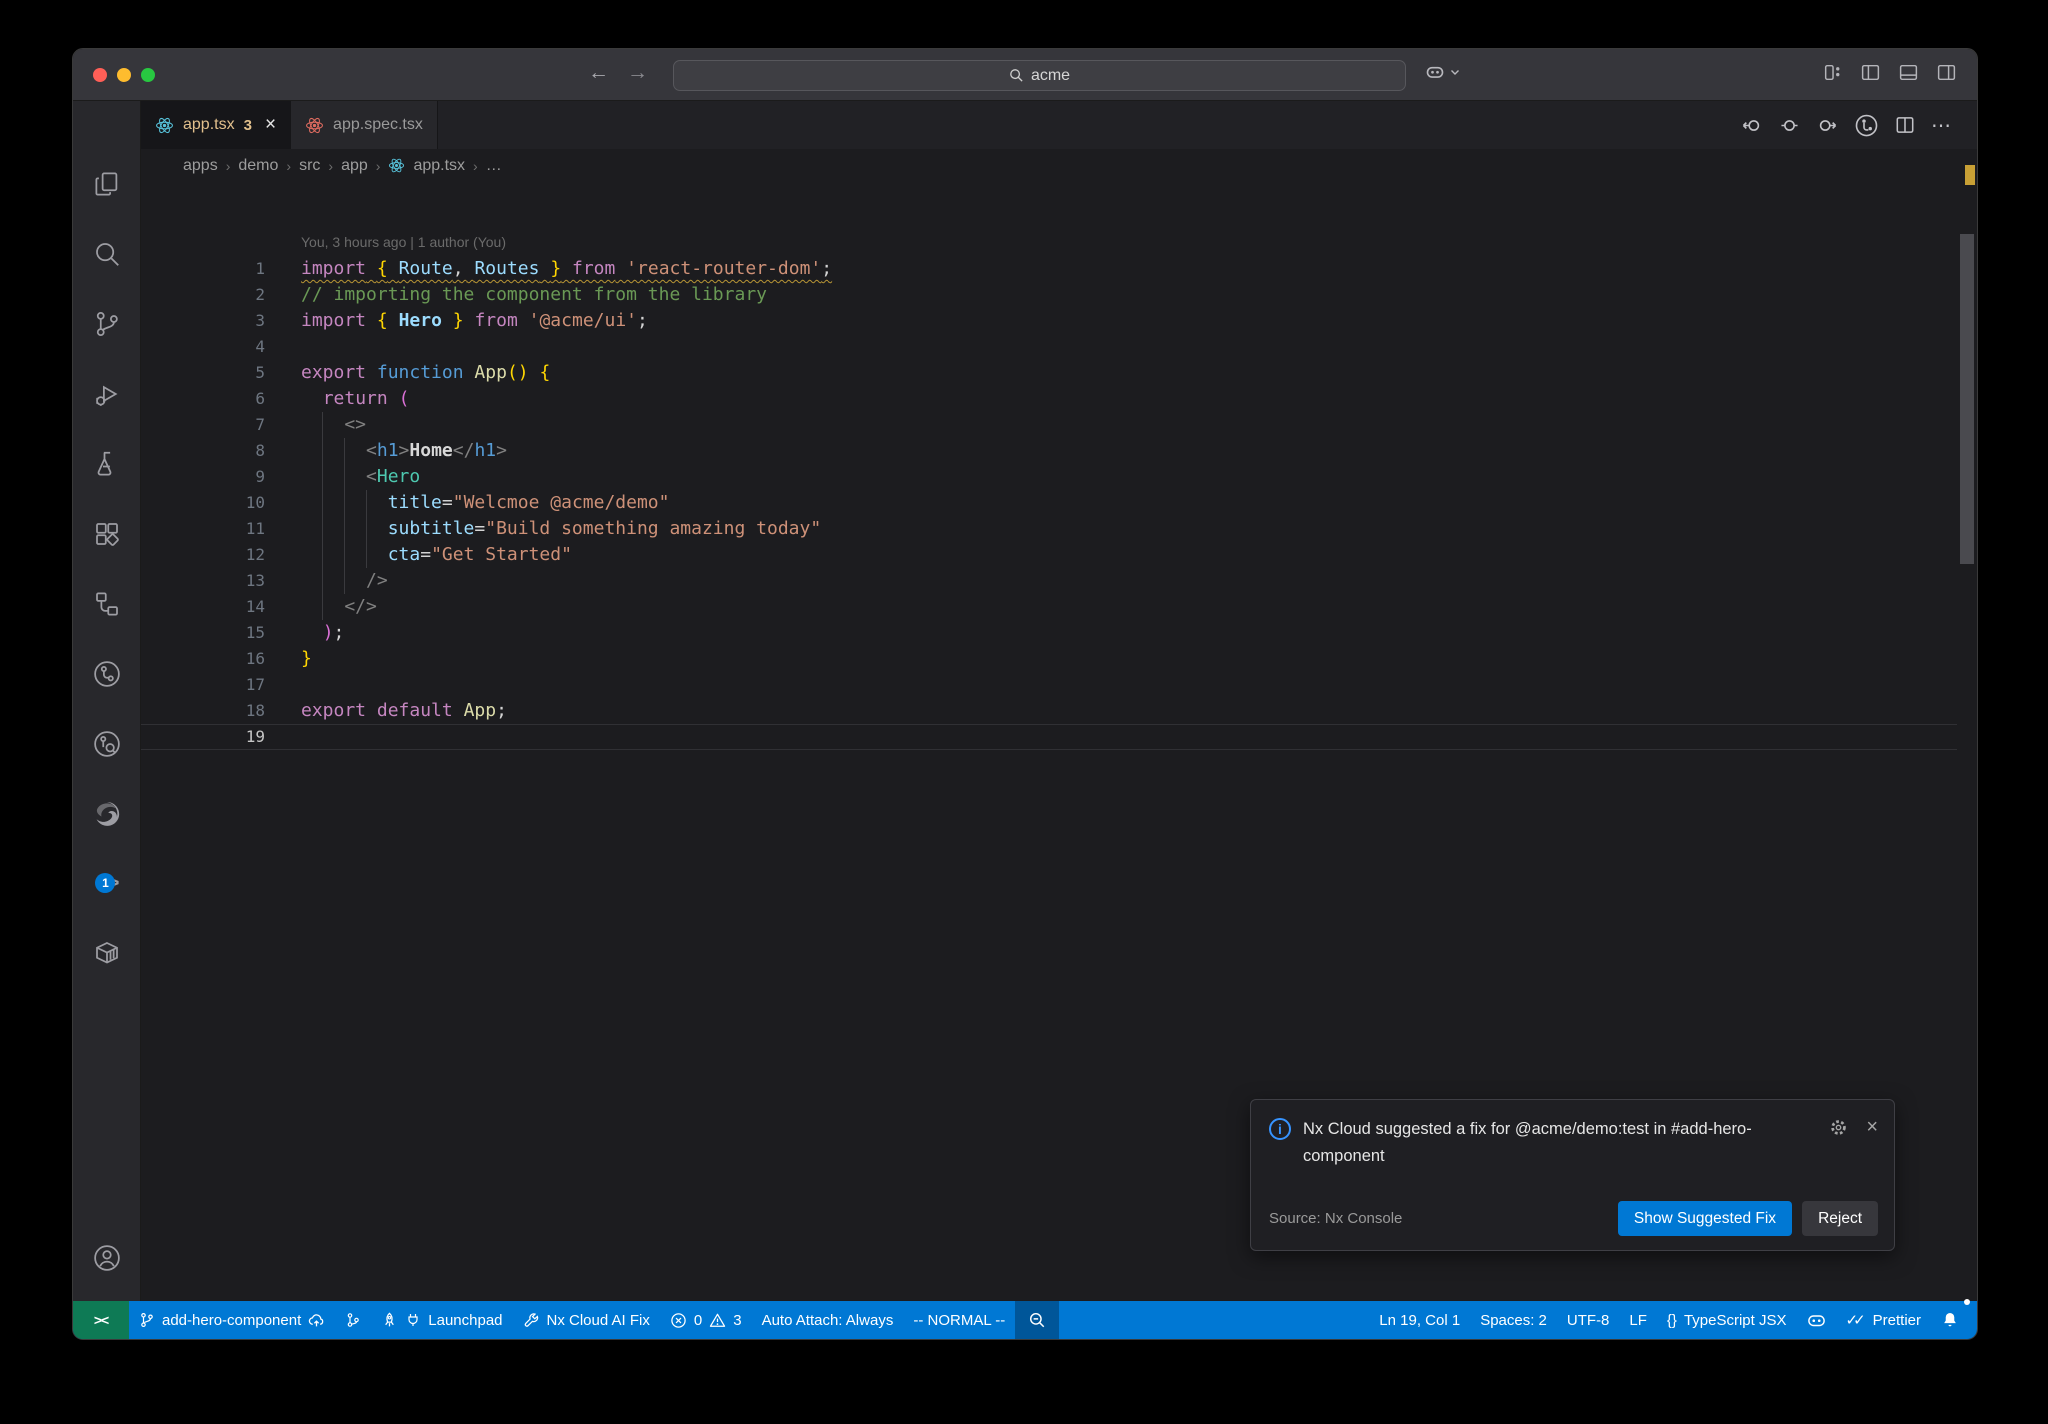 This screenshot has height=1424, width=2048. I want to click on line-number: 13, so click(203, 581).